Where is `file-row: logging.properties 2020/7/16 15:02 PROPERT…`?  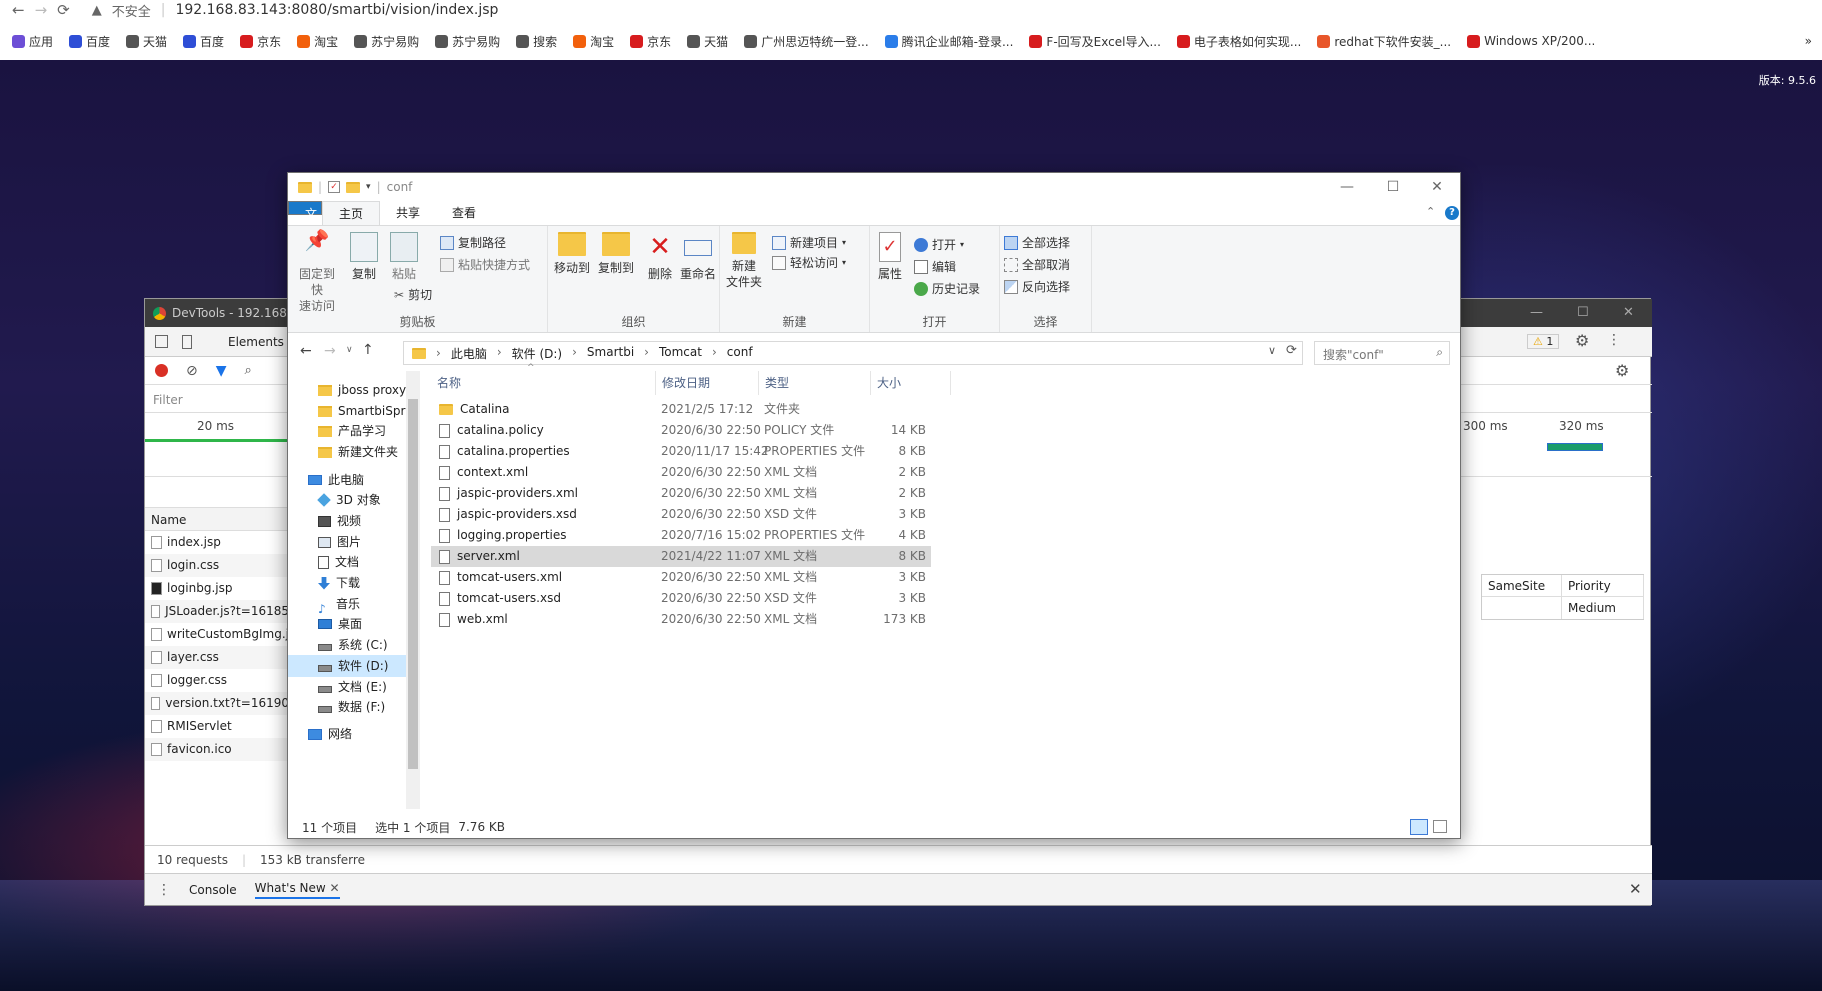
file-row: logging.properties 2020/7/16 15:02 PROPERT… is located at coordinates (681, 535).